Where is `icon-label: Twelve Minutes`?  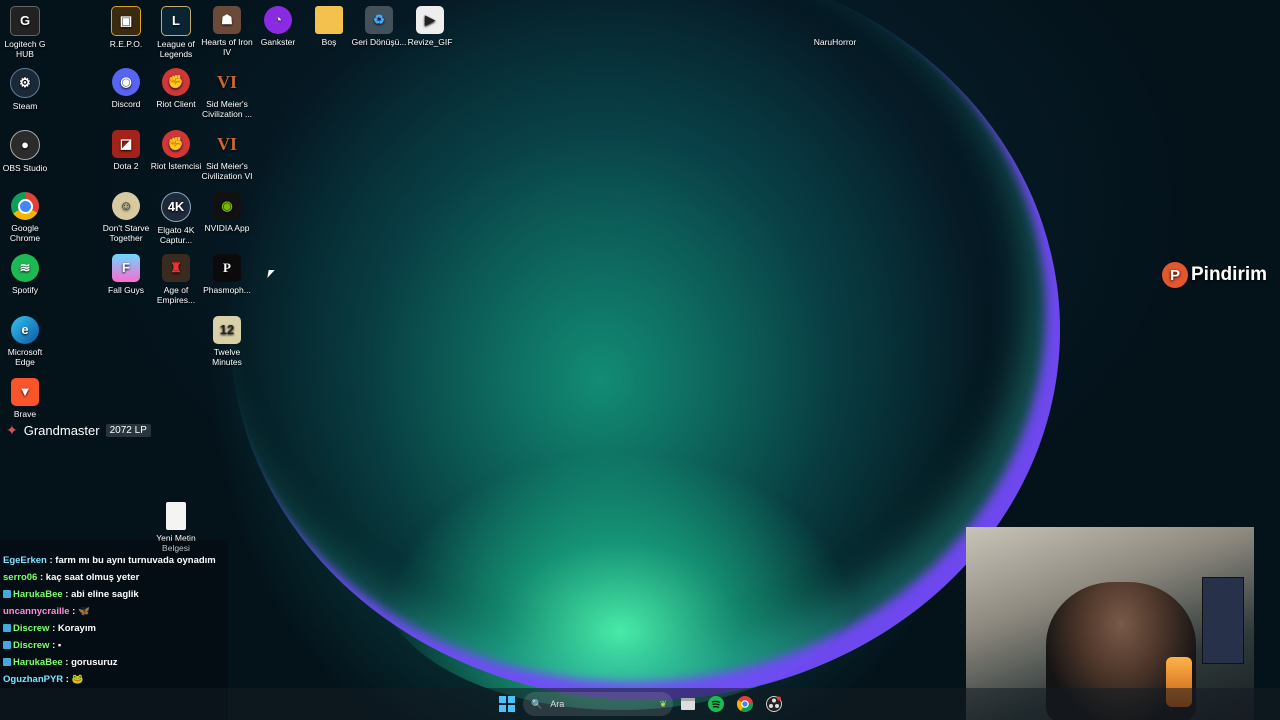 icon-label: Twelve Minutes is located at coordinates (227, 357).